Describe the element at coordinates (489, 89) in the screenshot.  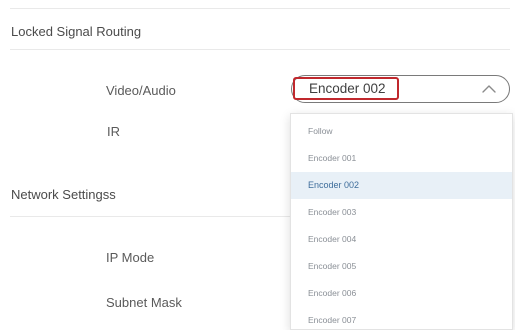
I see `chevron-up-icon` at that location.